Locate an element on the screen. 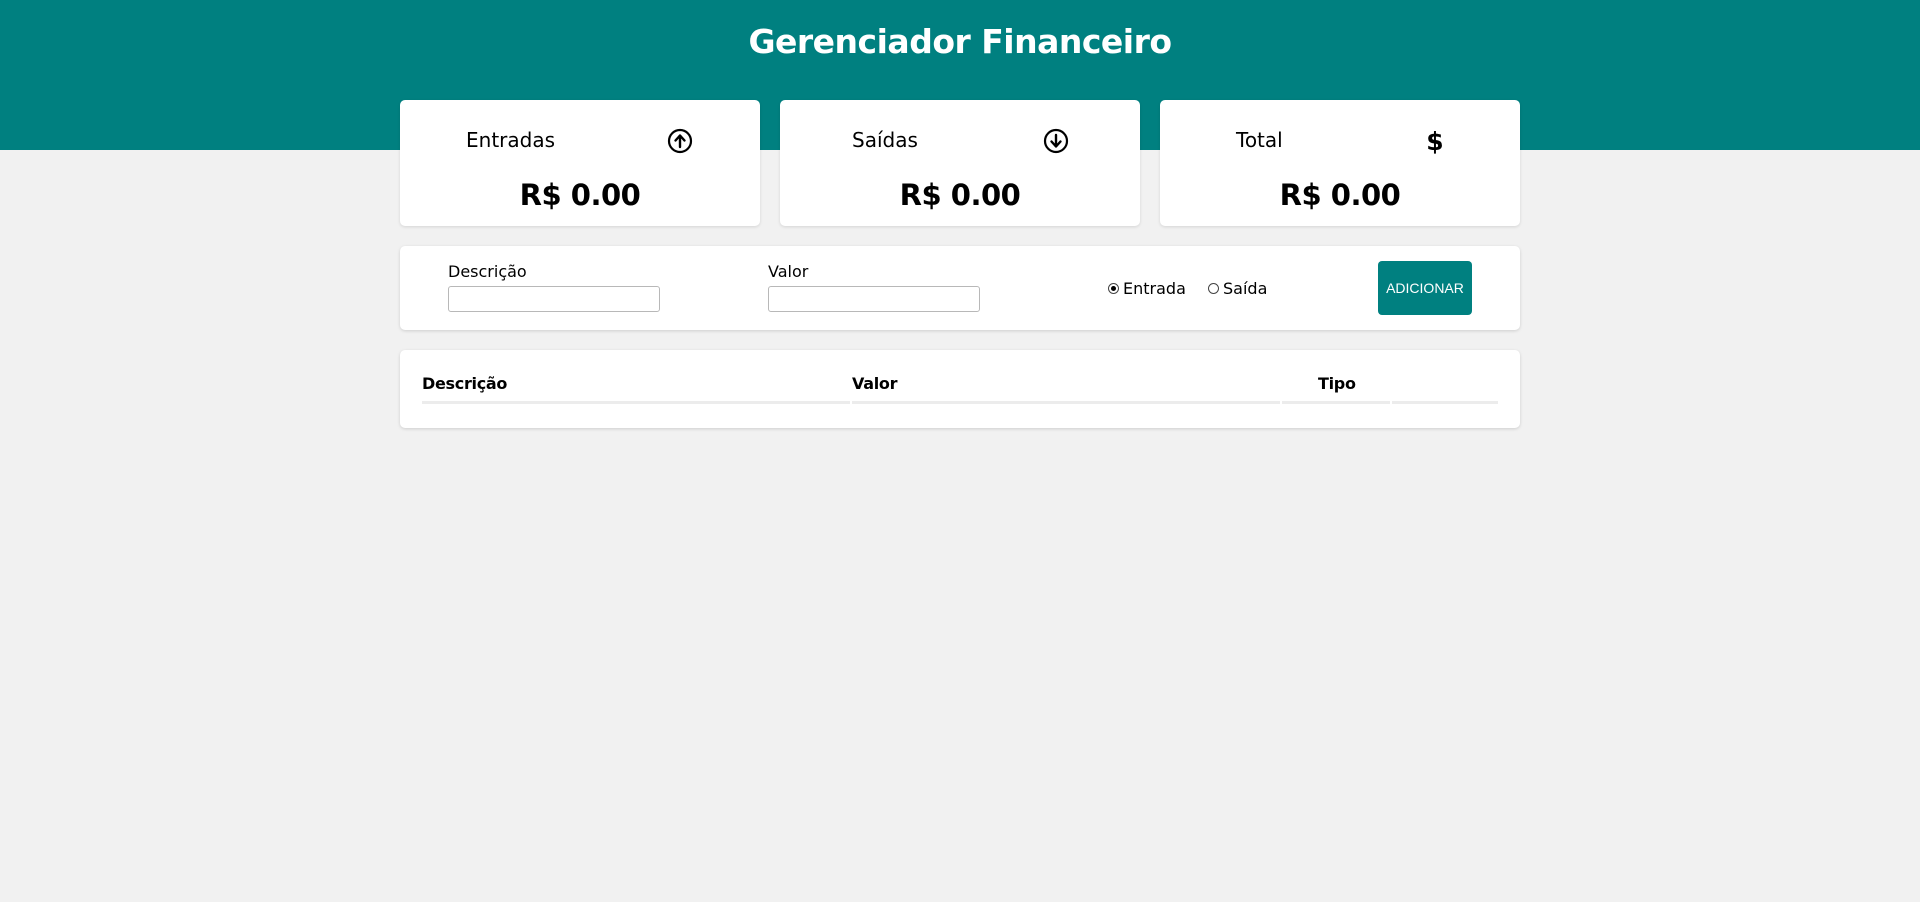 Image resolution: width=1920 pixels, height=902 pixels. column-header-valor: Valor is located at coordinates (875, 383).